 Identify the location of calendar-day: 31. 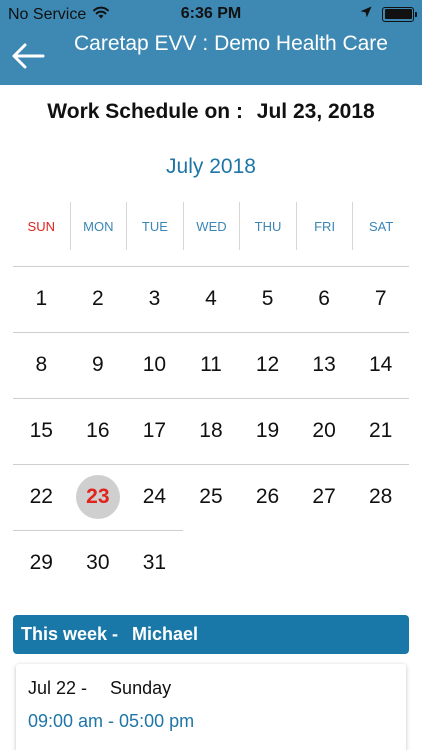
(154, 563).